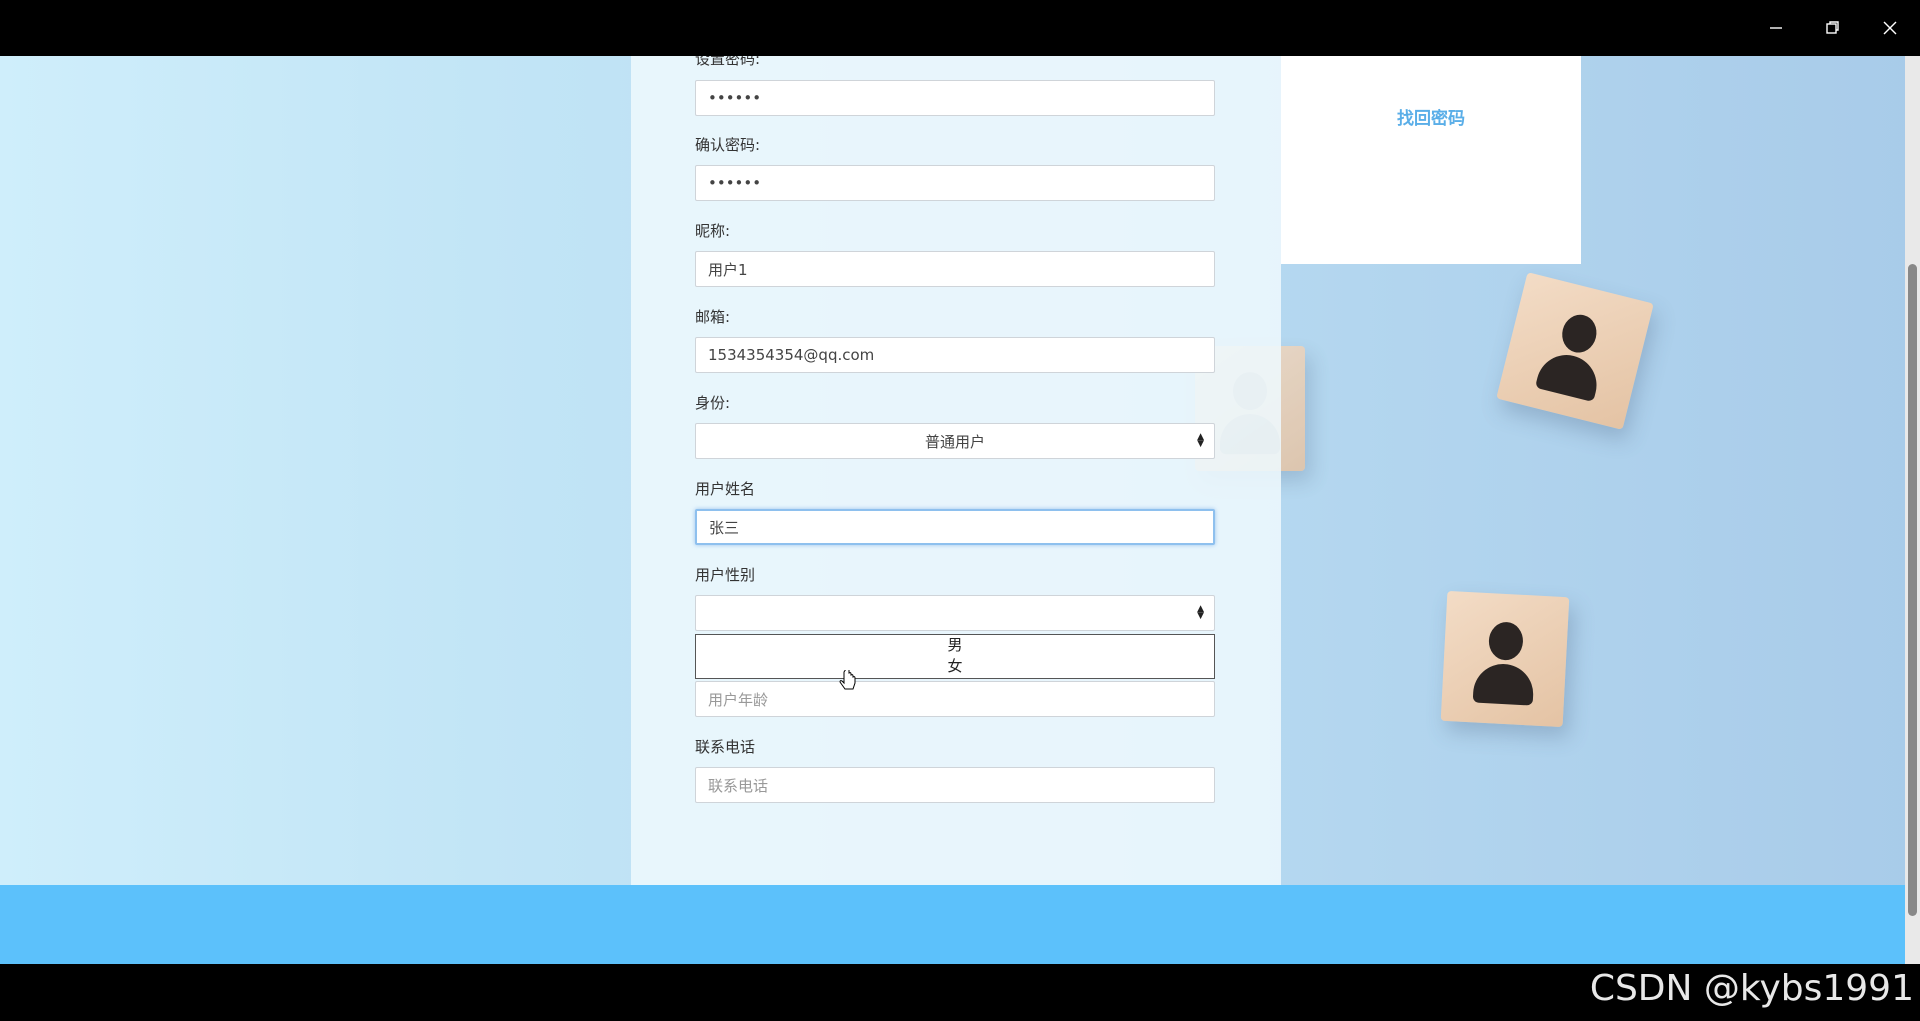 The image size is (1920, 1021). Describe the element at coordinates (955, 645) in the screenshot. I see `gender-option-male: 男` at that location.